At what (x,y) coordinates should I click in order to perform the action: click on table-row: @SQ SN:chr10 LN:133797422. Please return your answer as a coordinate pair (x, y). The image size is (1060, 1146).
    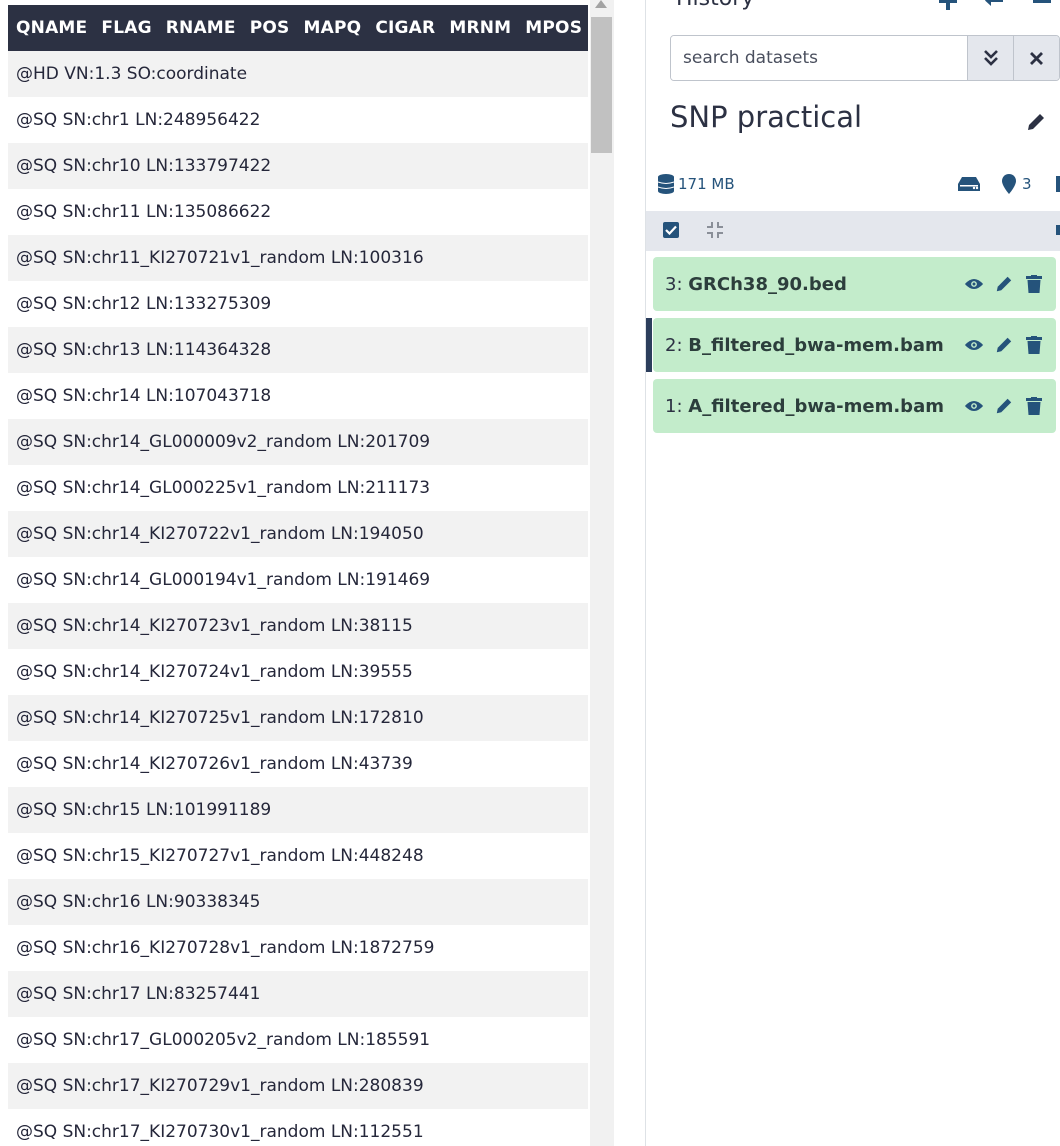
    Looking at the image, I should click on (298, 166).